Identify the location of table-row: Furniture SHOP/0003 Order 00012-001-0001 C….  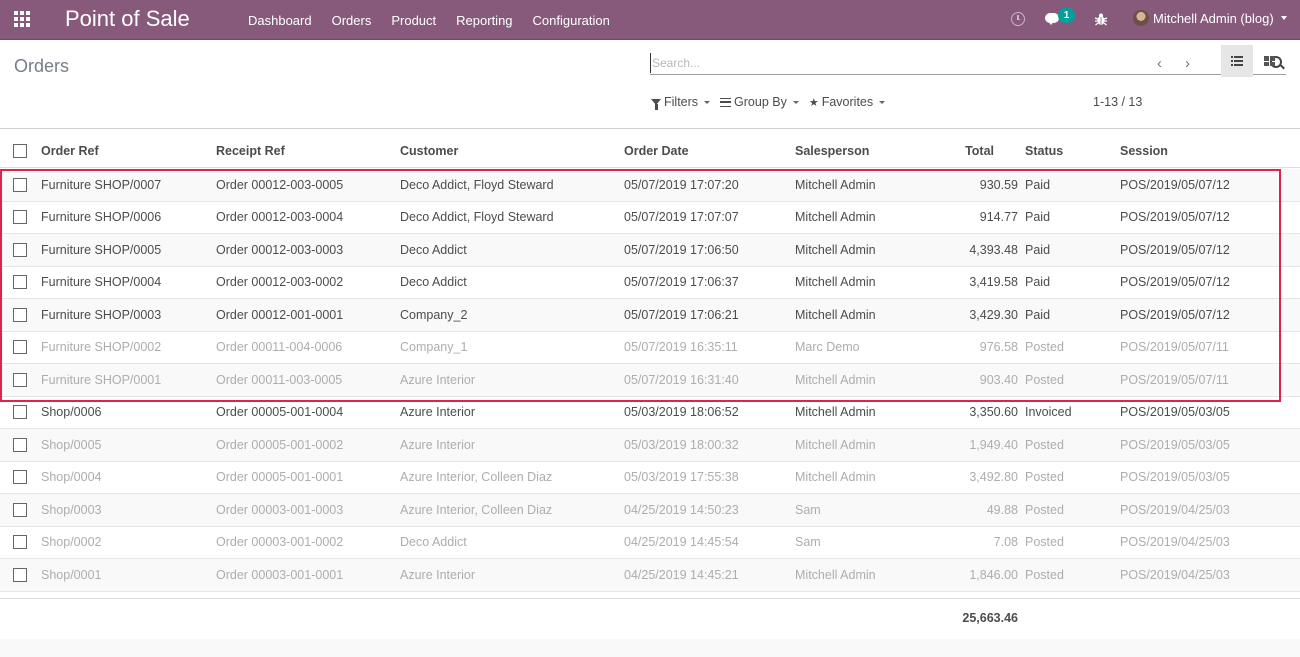
(650, 315).